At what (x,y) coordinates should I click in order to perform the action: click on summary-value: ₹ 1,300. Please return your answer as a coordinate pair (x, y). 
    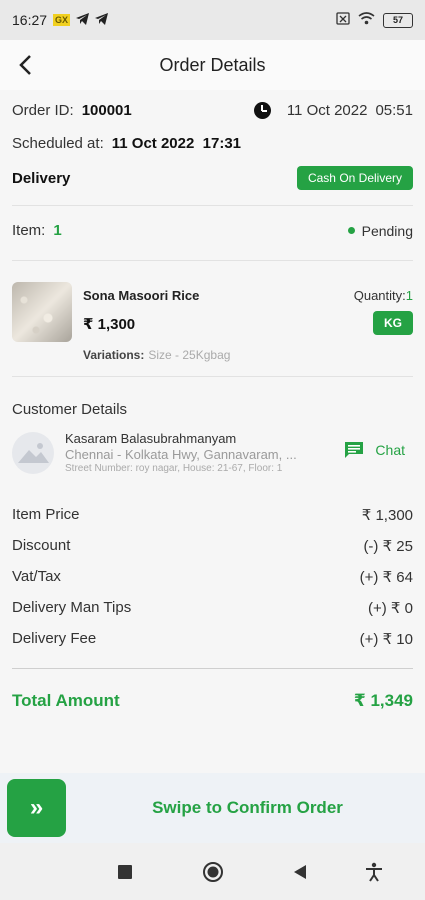
    Looking at the image, I should click on (387, 515).